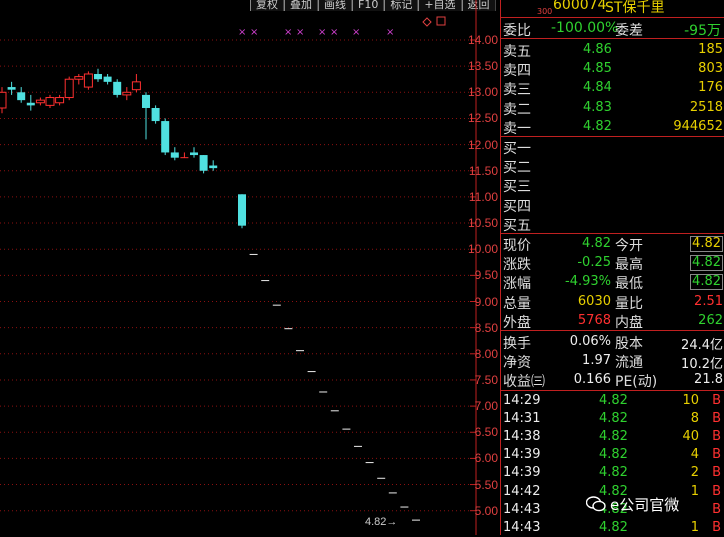 Image resolution: width=724 pixels, height=537 pixels. What do you see at coordinates (702, 365) in the screenshot?
I see `stat-value-2: 10.2亿` at bounding box center [702, 365].